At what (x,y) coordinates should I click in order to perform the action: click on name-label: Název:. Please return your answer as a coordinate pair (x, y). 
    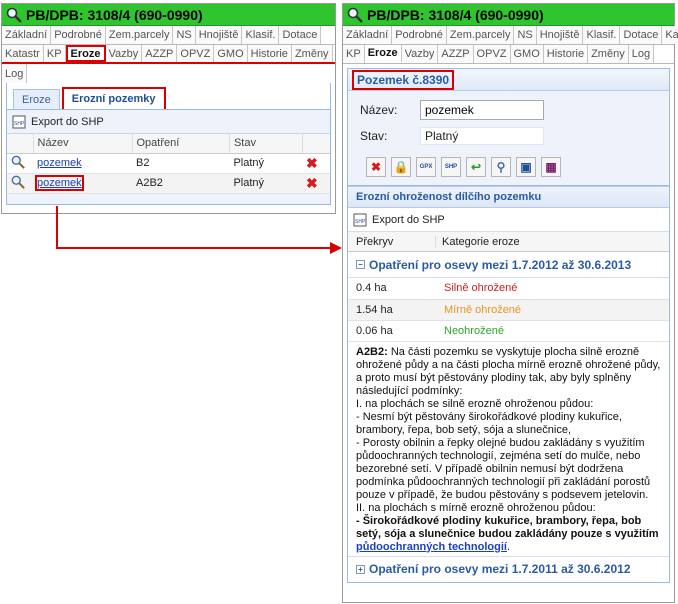
    Looking at the image, I should click on (379, 110).